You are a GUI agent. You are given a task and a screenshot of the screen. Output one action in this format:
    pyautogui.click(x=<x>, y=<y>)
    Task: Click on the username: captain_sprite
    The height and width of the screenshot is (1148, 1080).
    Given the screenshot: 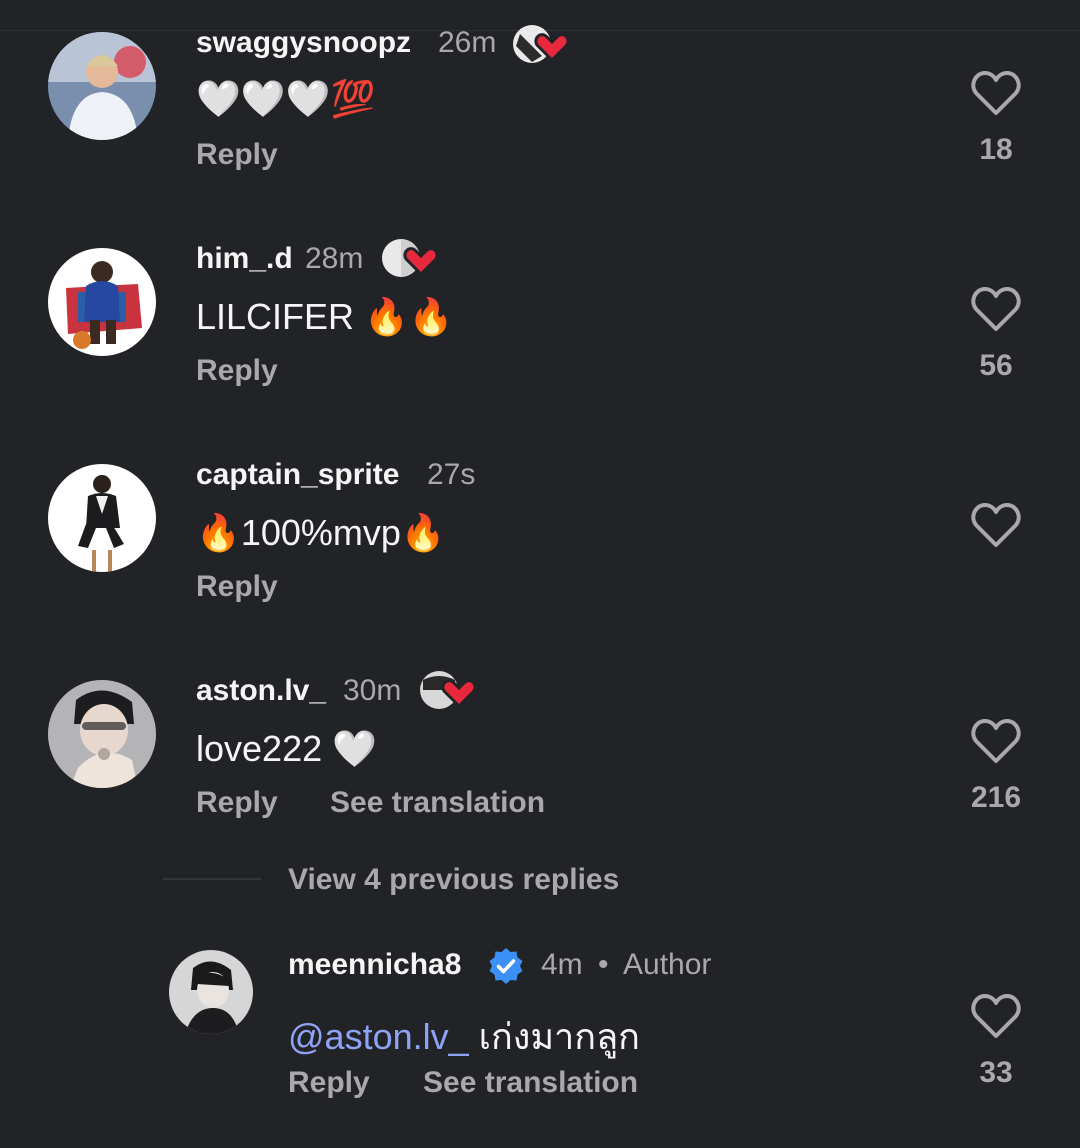 What is the action you would take?
    pyautogui.click(x=297, y=475)
    